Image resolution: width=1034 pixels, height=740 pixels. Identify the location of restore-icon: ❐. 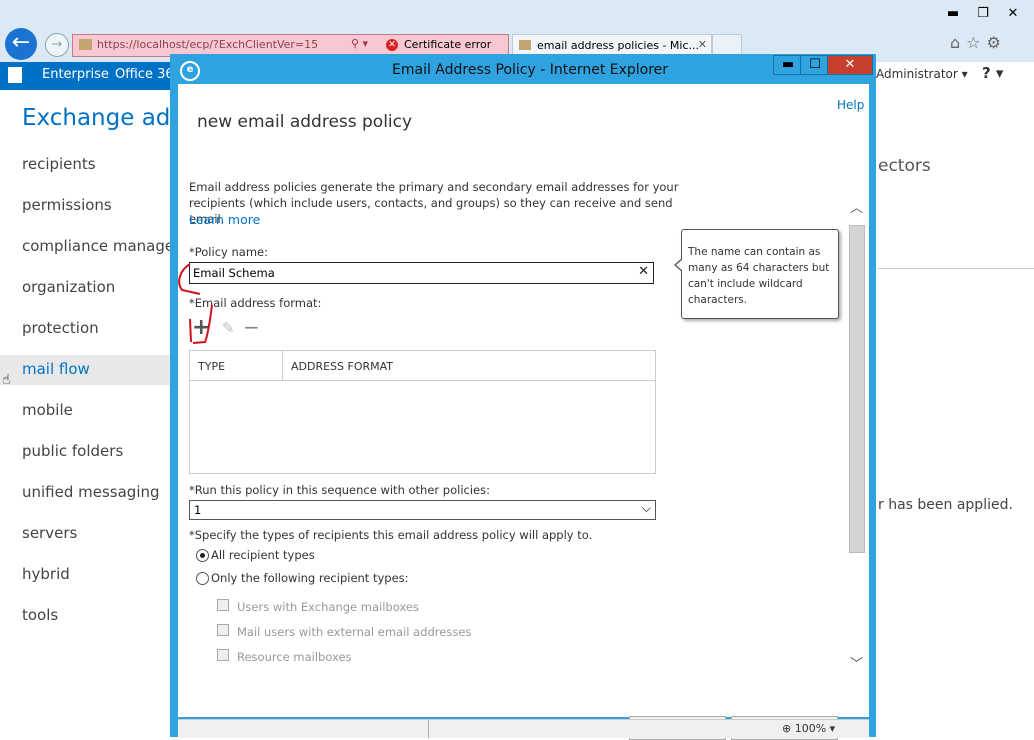
(983, 14).